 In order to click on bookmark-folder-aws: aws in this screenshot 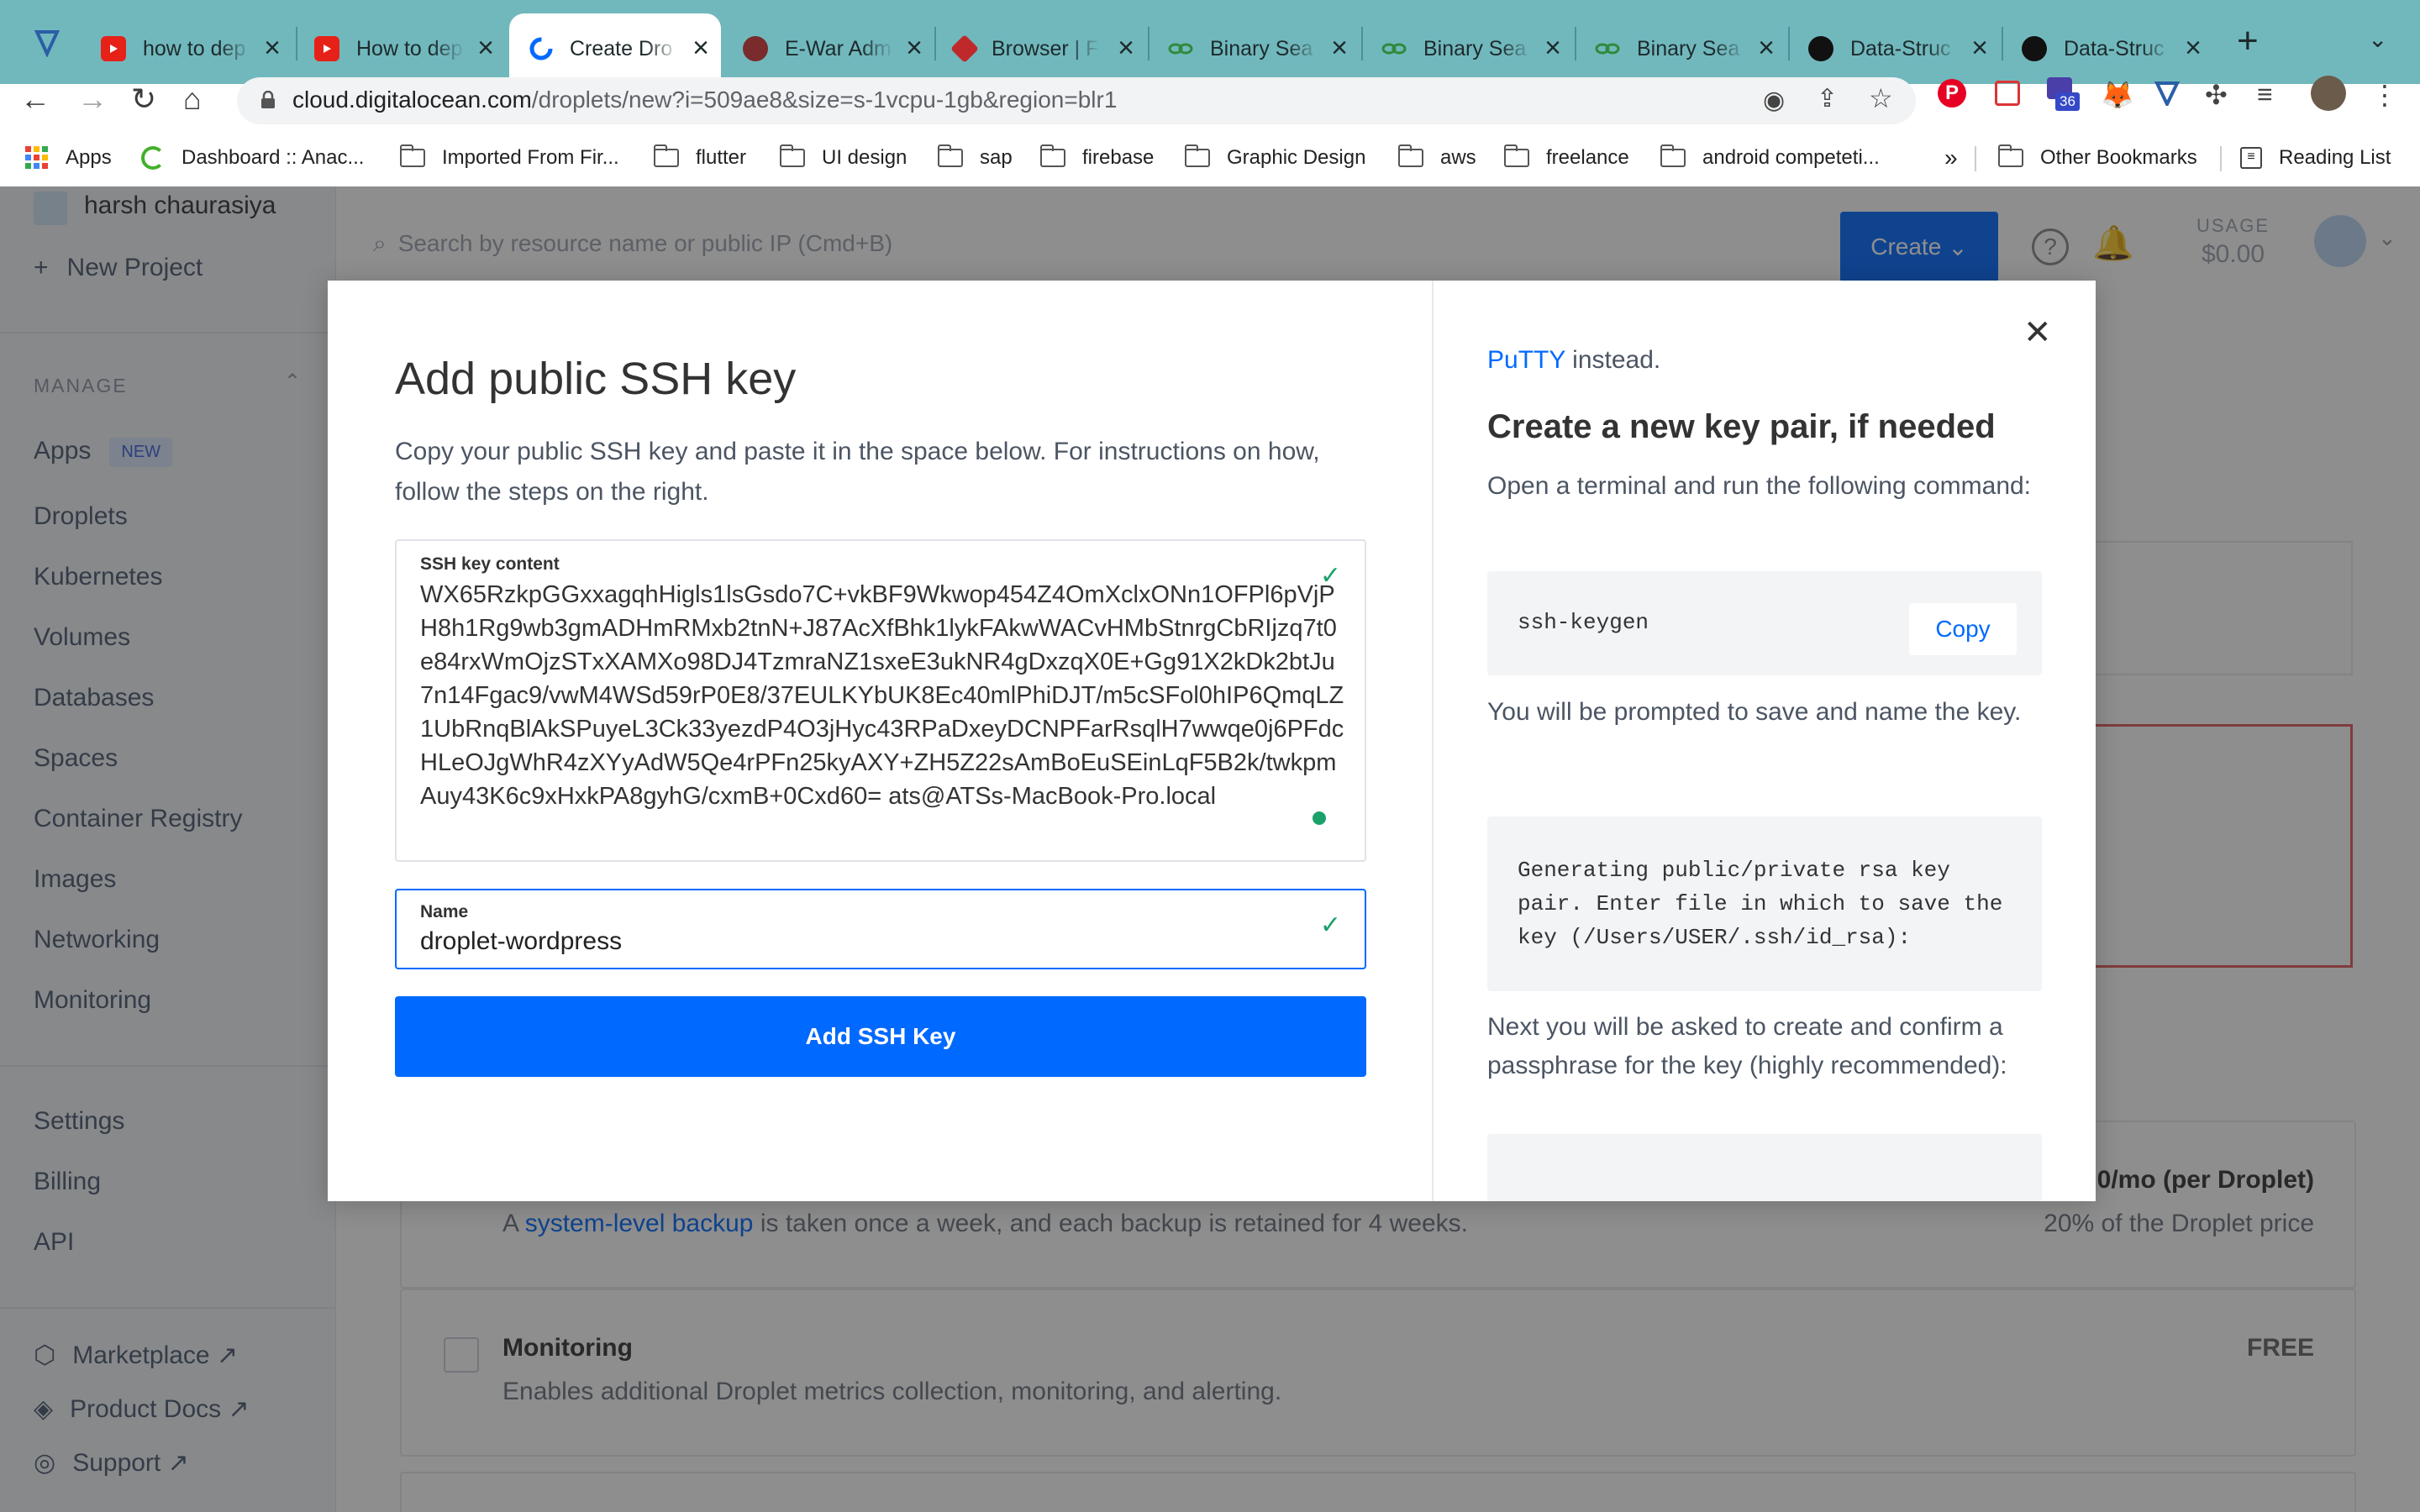, I will do `click(1437, 158)`.